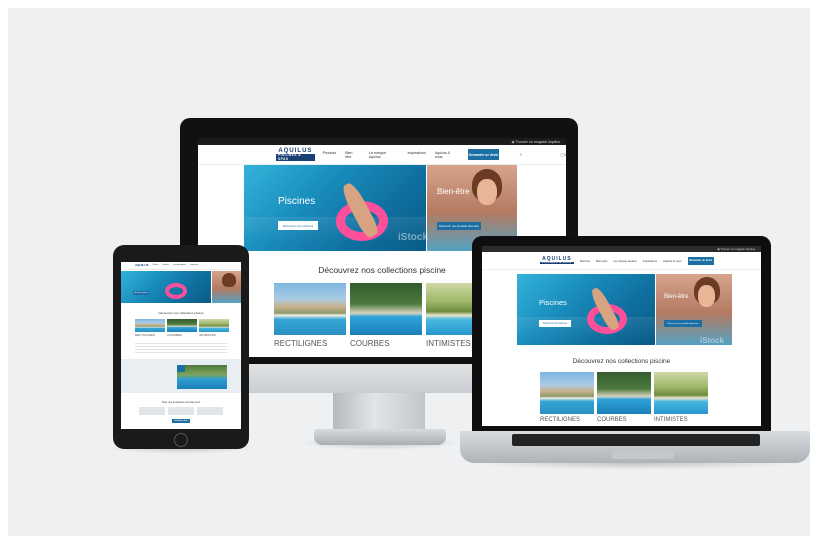 The image size is (817, 542). Describe the element at coordinates (181, 313) in the screenshot. I see `tablet-collections-title: Découvrez nos collections piscine` at that location.